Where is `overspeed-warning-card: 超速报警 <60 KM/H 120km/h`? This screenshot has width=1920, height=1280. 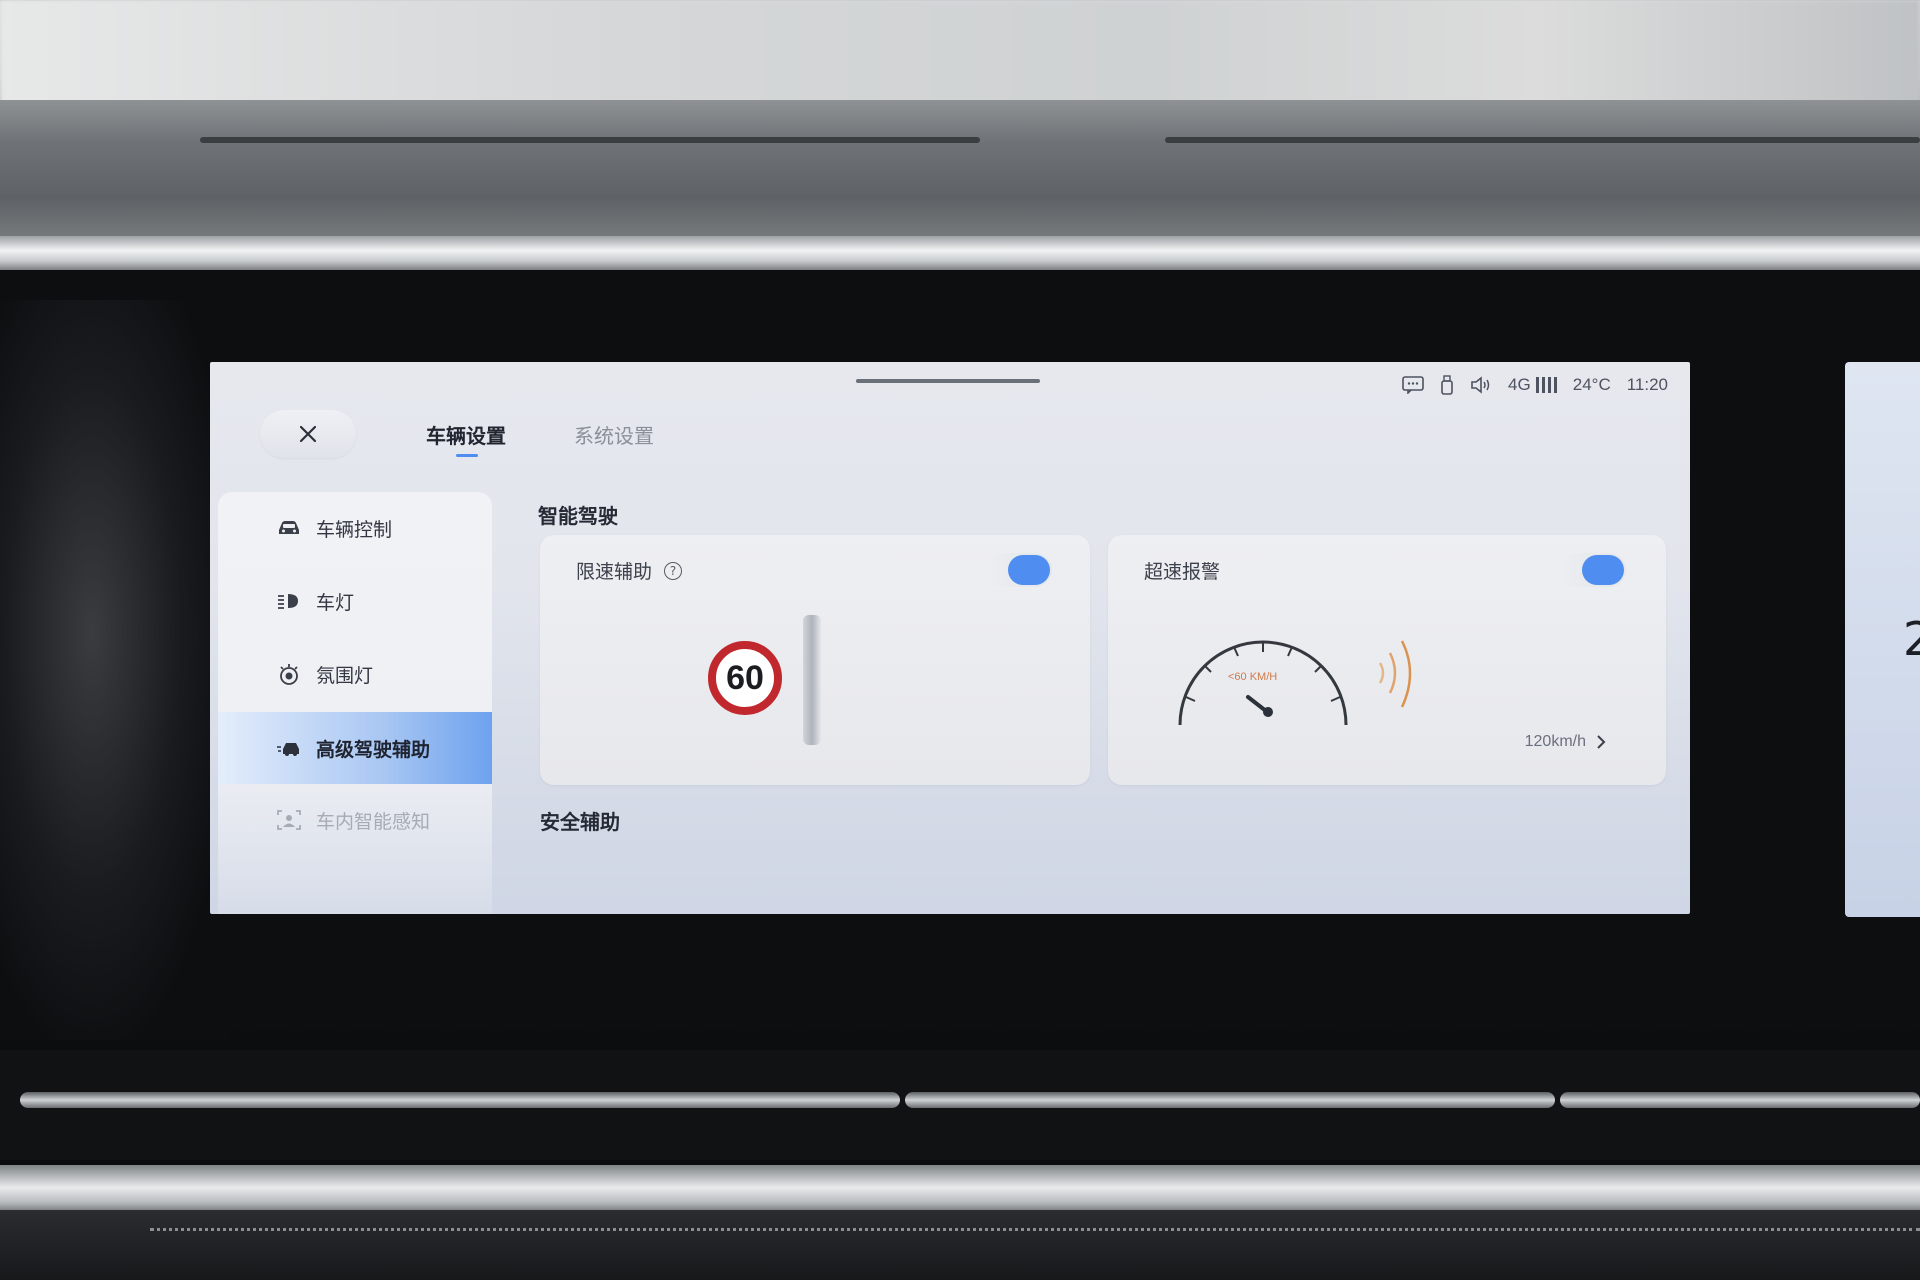 overspeed-warning-card: 超速报警 <60 KM/H 120km/h is located at coordinates (1387, 660).